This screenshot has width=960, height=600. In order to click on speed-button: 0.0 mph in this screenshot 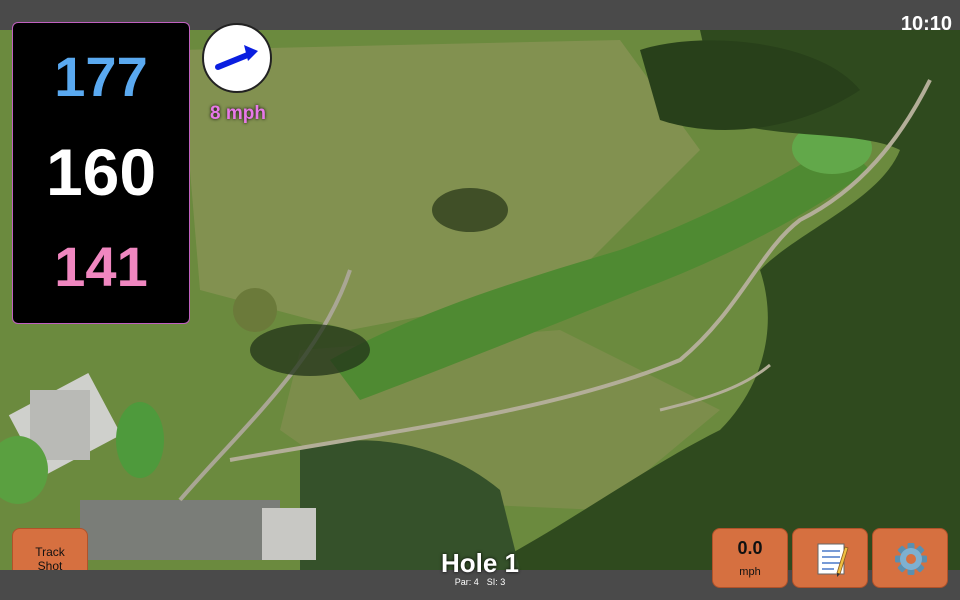, I will do `click(750, 558)`.